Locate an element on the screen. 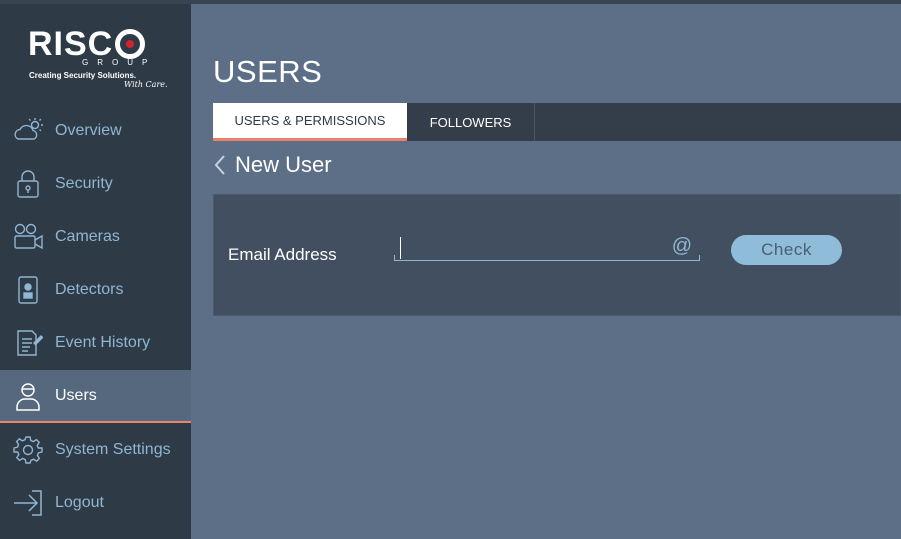 This screenshot has width=901, height=539. logo-group-text: GROUP is located at coordinates (119, 62).